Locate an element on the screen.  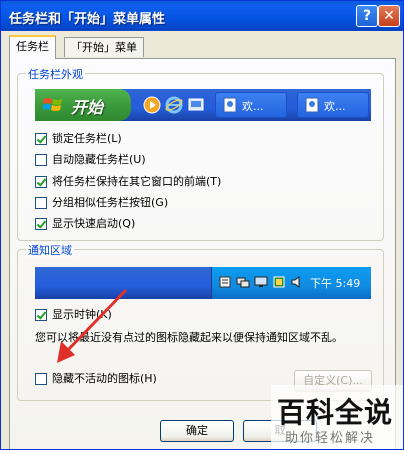
tray-volume-icon is located at coordinates (295, 282).